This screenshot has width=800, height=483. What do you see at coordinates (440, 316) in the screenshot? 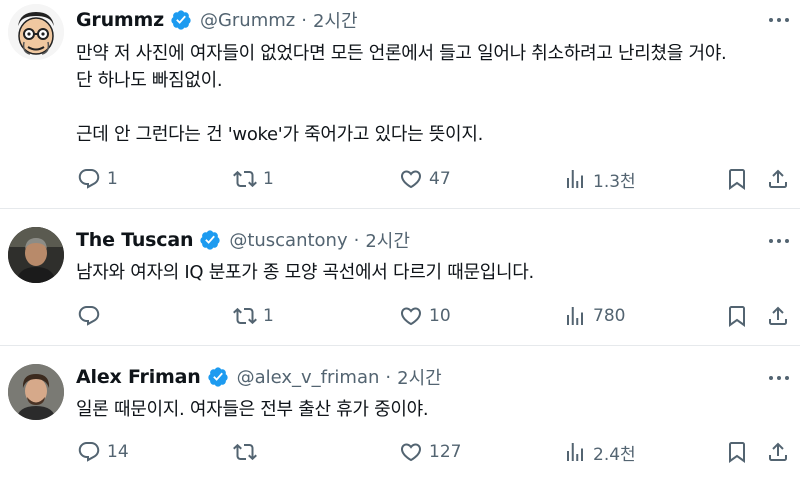
I see `like-count: 10` at bounding box center [440, 316].